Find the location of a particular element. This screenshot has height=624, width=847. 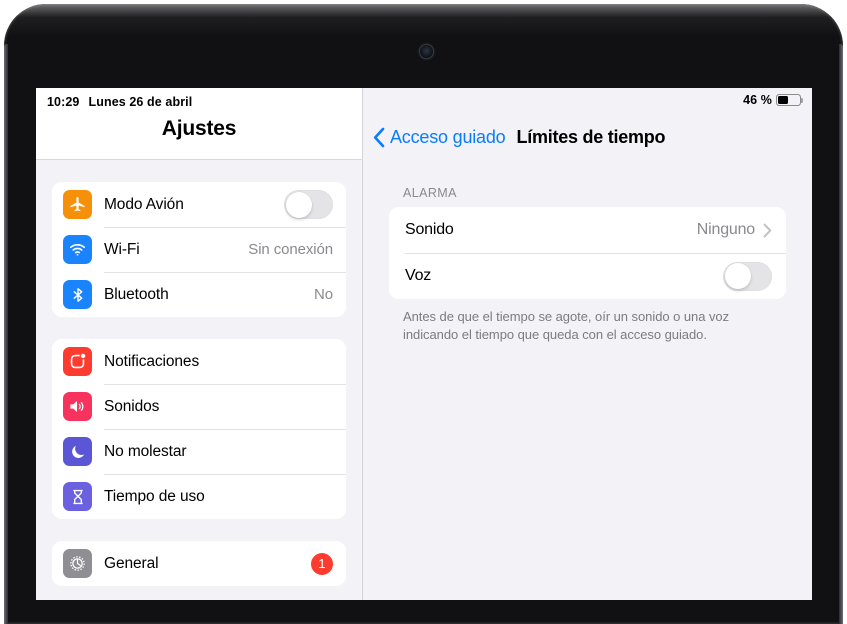

sidebar-item-label: General is located at coordinates (131, 563).